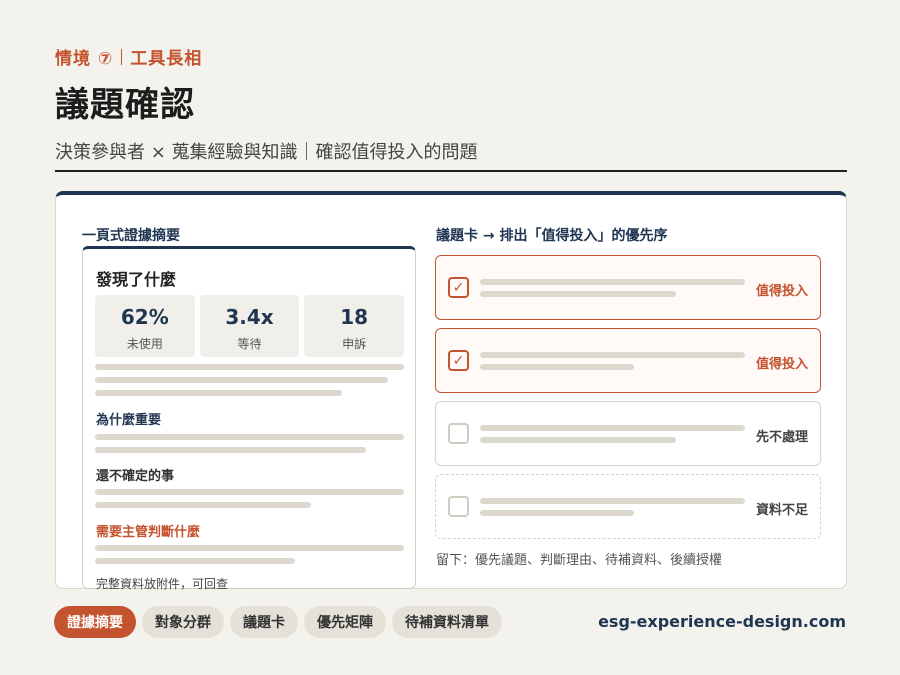 This screenshot has height=675, width=900. What do you see at coordinates (162, 584) in the screenshot?
I see `attachment-note: 完整資料放附件，可回查` at bounding box center [162, 584].